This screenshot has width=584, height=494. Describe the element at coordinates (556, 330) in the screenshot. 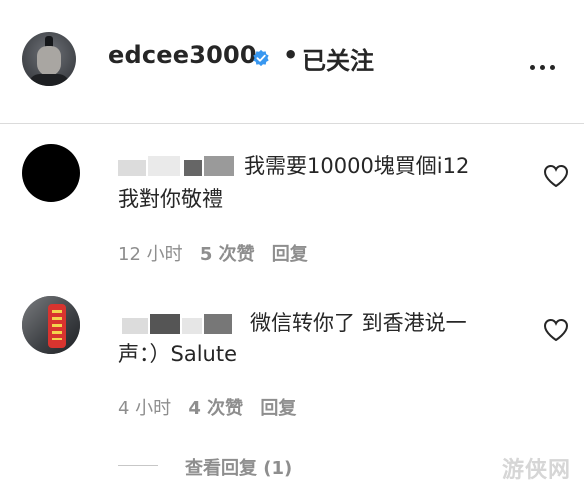

I see `comment-2-heart-icon` at that location.